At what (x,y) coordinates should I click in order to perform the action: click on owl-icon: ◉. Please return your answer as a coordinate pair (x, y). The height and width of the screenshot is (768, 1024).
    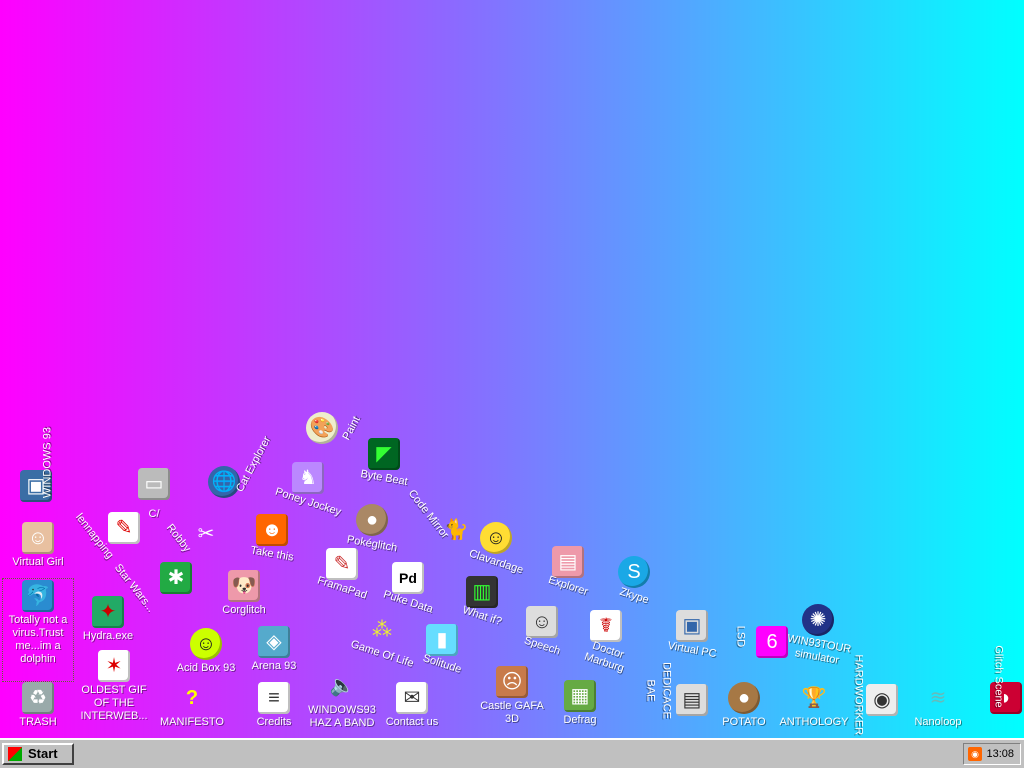
    Looking at the image, I should click on (882, 700).